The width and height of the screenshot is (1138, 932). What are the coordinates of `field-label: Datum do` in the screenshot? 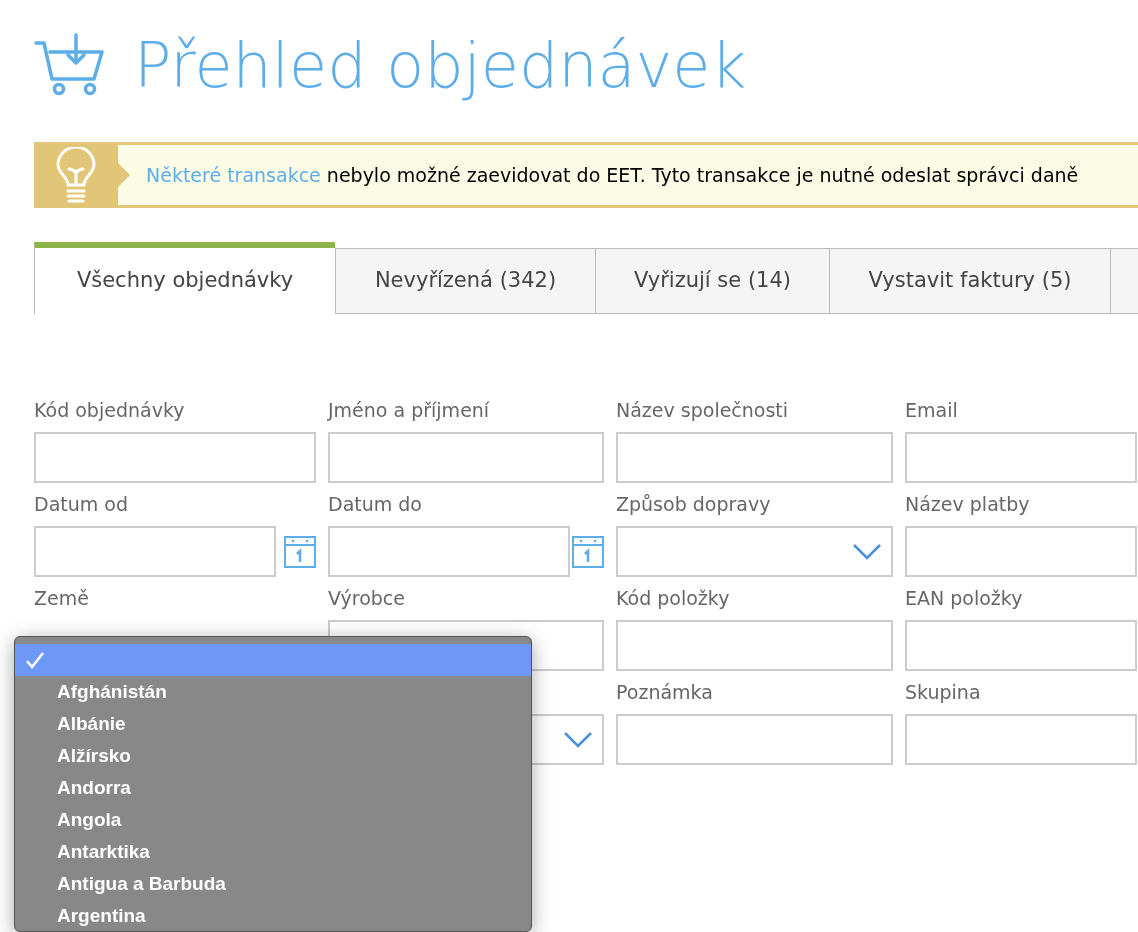 It's located at (375, 504).